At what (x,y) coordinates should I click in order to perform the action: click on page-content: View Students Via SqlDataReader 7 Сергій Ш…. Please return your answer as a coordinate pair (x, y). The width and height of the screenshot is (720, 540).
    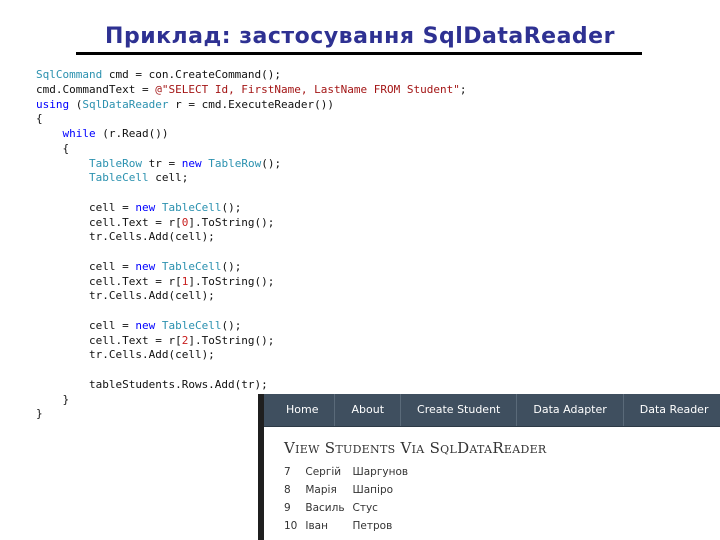
    Looking at the image, I should click on (492, 481).